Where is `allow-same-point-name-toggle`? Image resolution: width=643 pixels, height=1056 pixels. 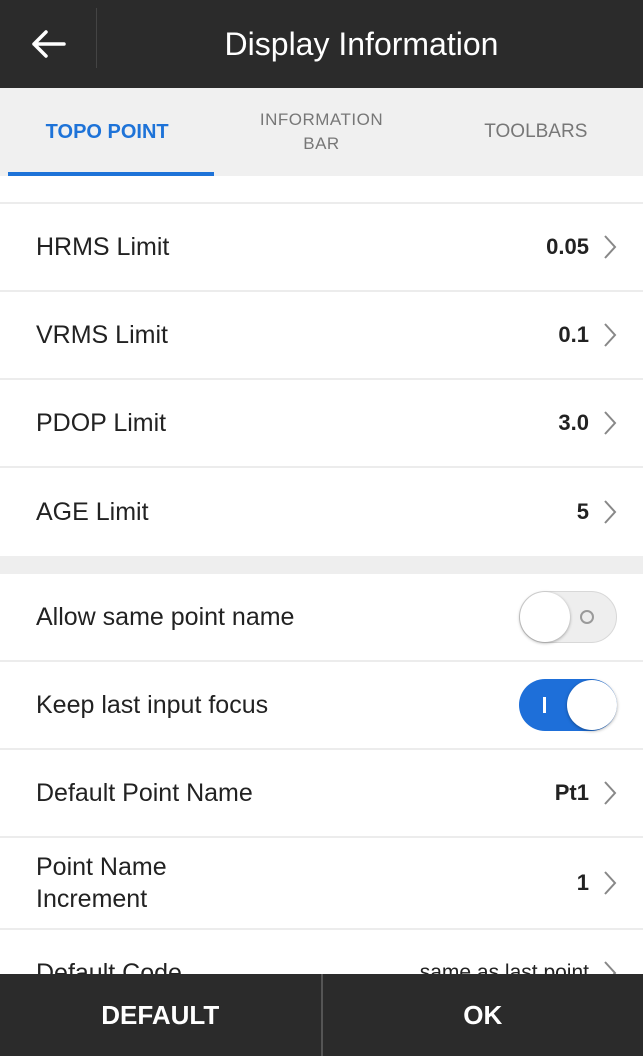 allow-same-point-name-toggle is located at coordinates (568, 617).